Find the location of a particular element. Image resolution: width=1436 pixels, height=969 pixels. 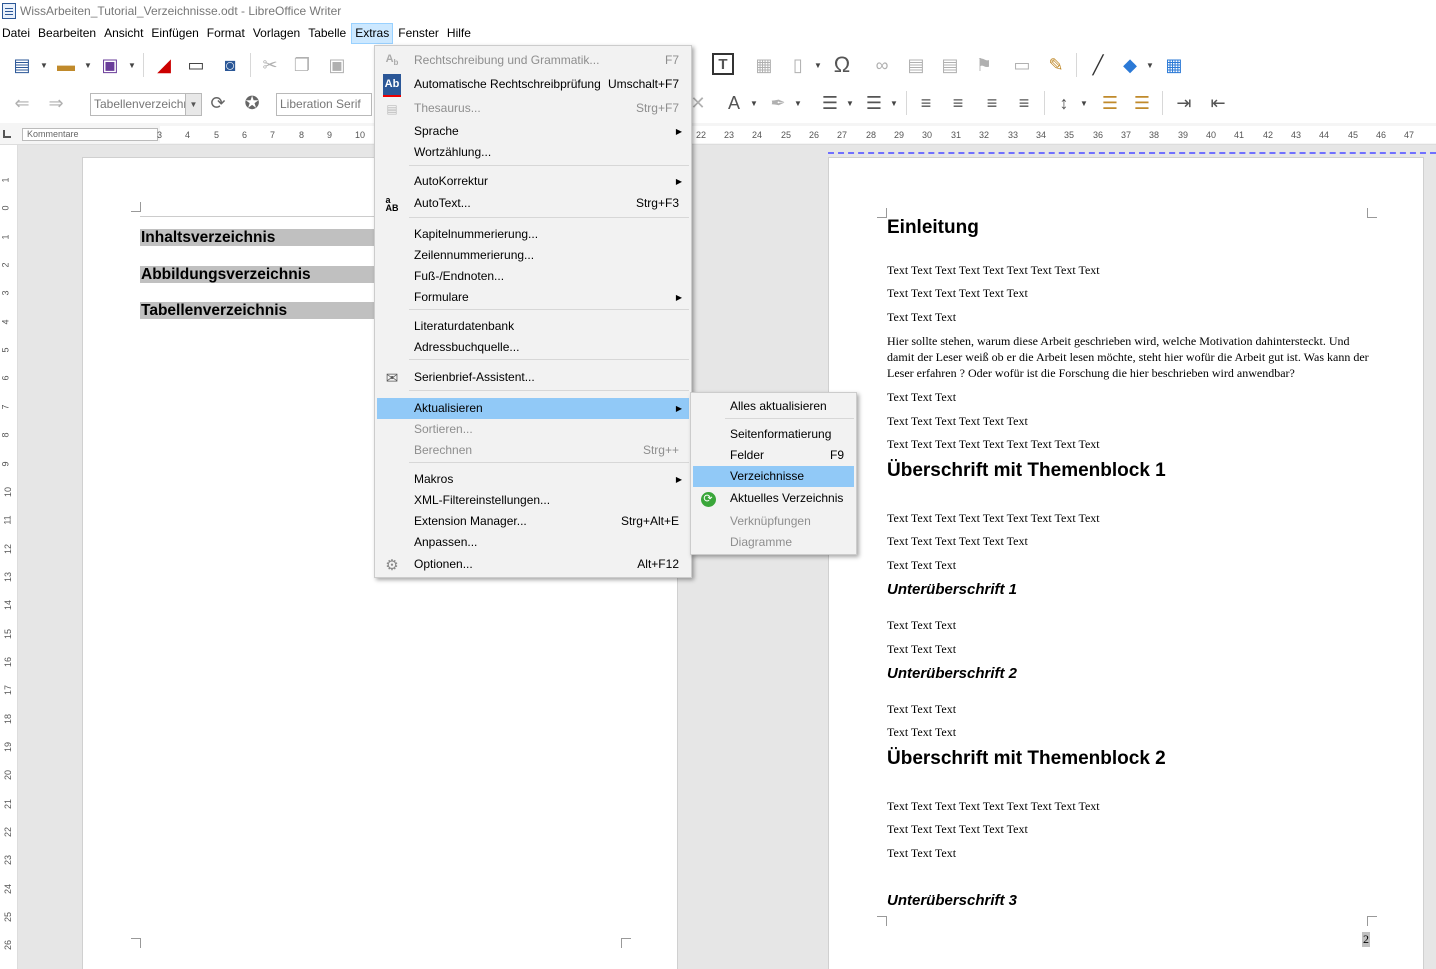

font-name-combo: Liberation Serif is located at coordinates (324, 104).